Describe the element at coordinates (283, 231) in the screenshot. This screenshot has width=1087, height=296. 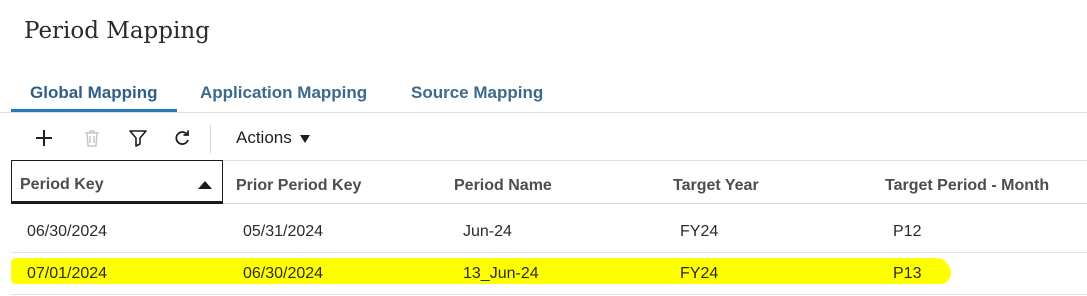
I see `cell-prior-period-key: 05/31/2024` at that location.